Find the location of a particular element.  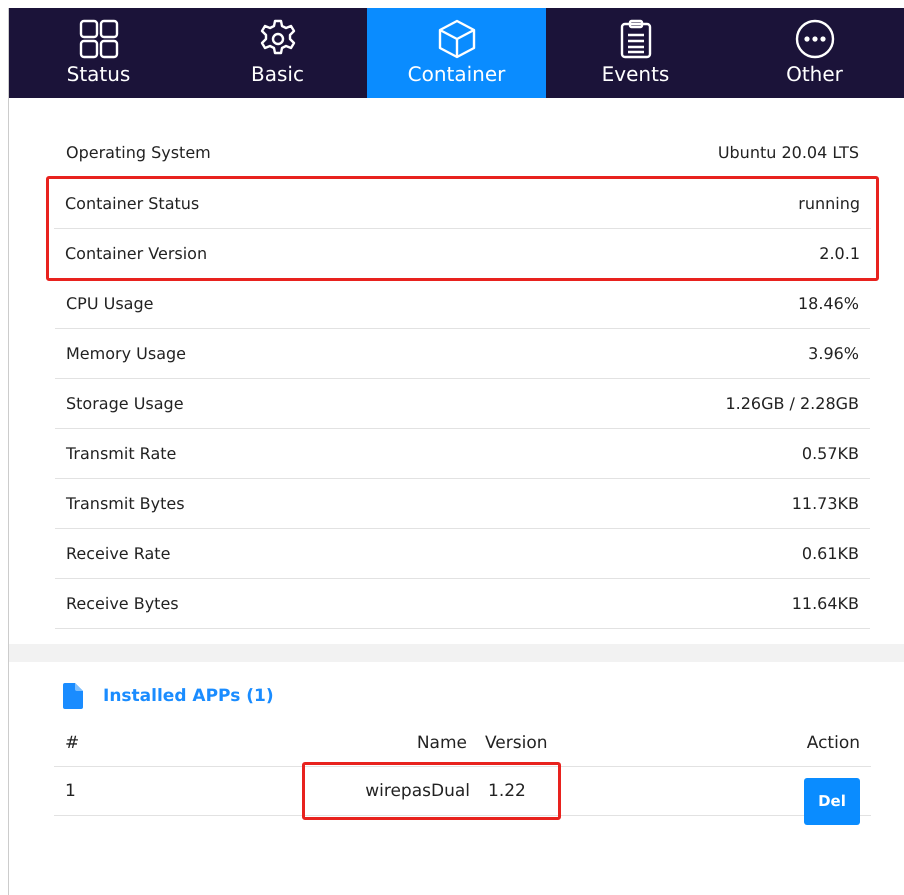

column-header: Version is located at coordinates (516, 743).